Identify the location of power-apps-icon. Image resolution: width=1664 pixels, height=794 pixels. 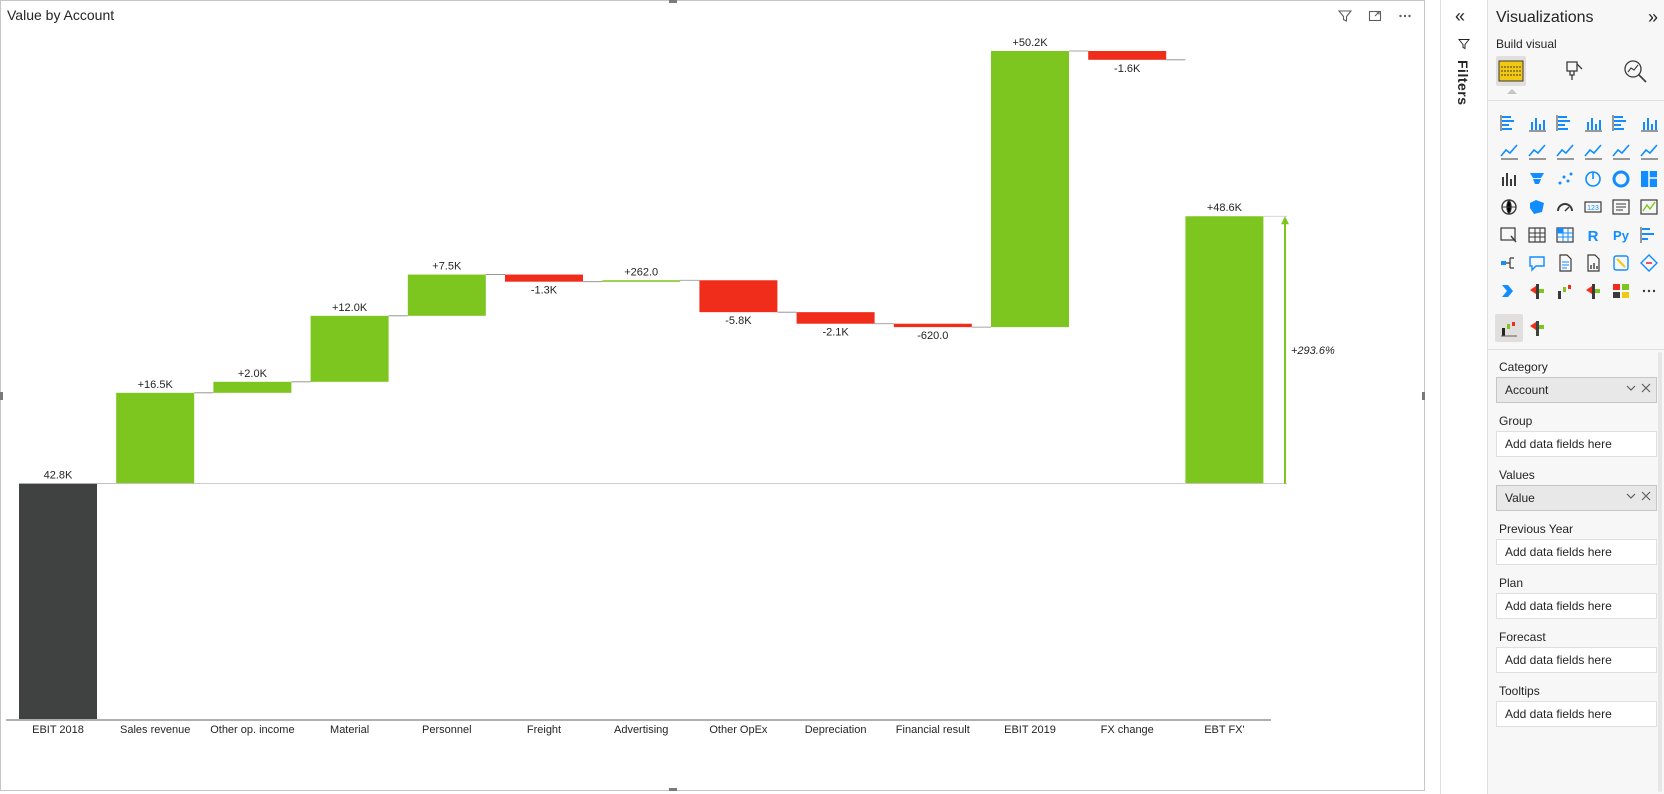
(1621, 263).